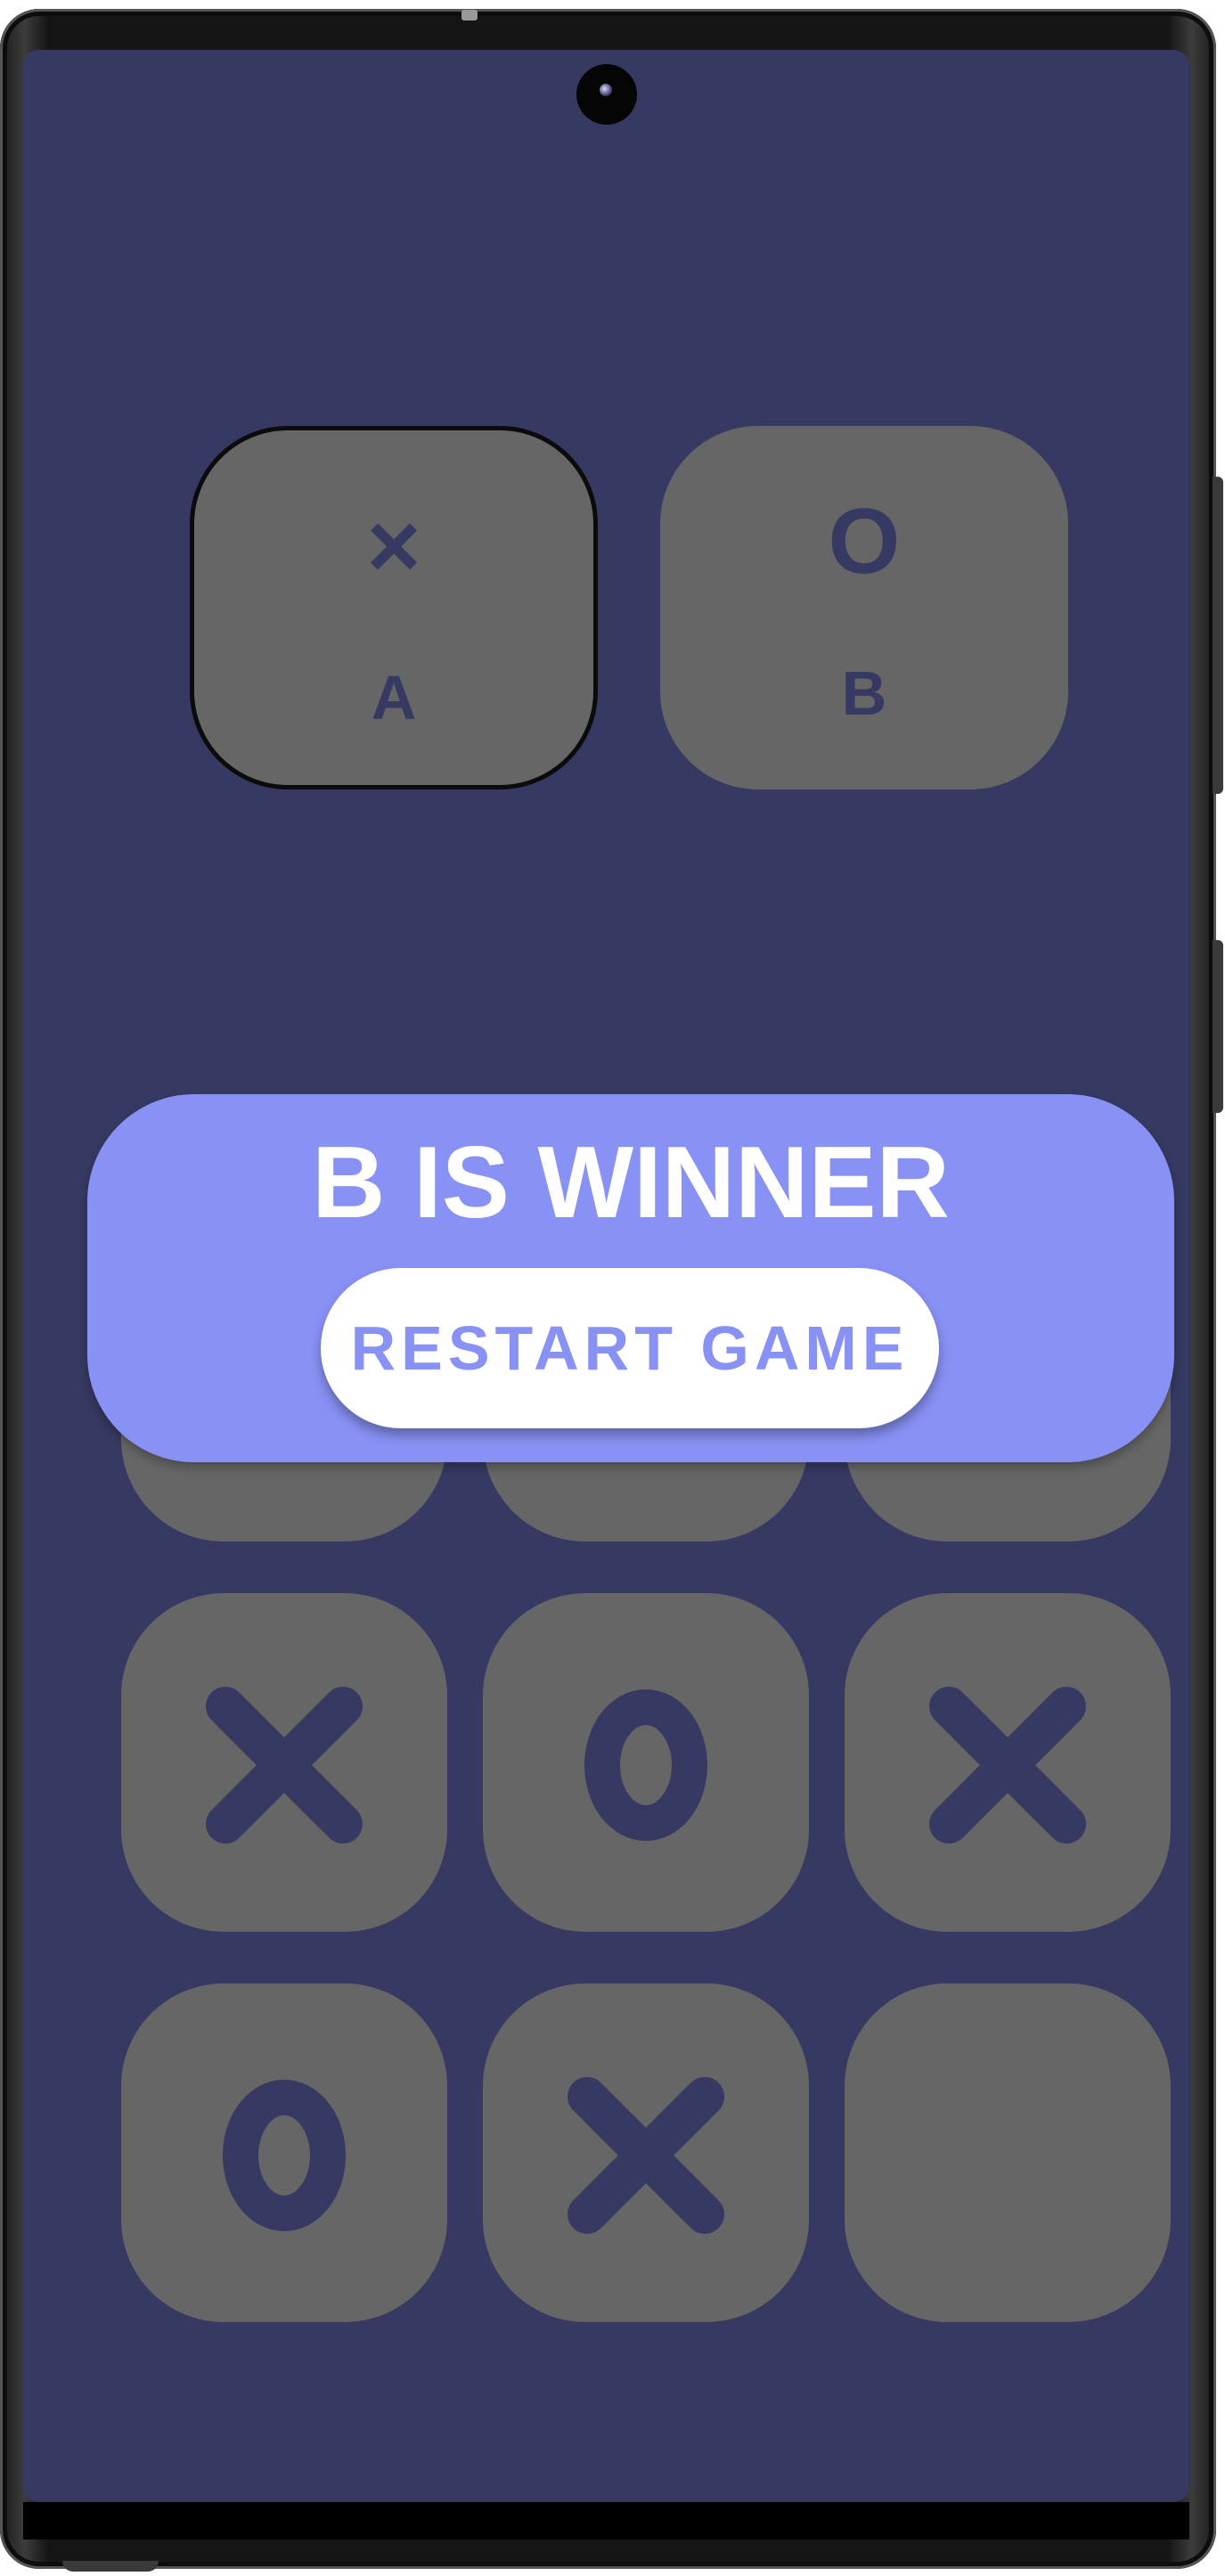 This screenshot has width=1225, height=2576. Describe the element at coordinates (864, 693) in the screenshot. I see `player-b-name: B` at that location.